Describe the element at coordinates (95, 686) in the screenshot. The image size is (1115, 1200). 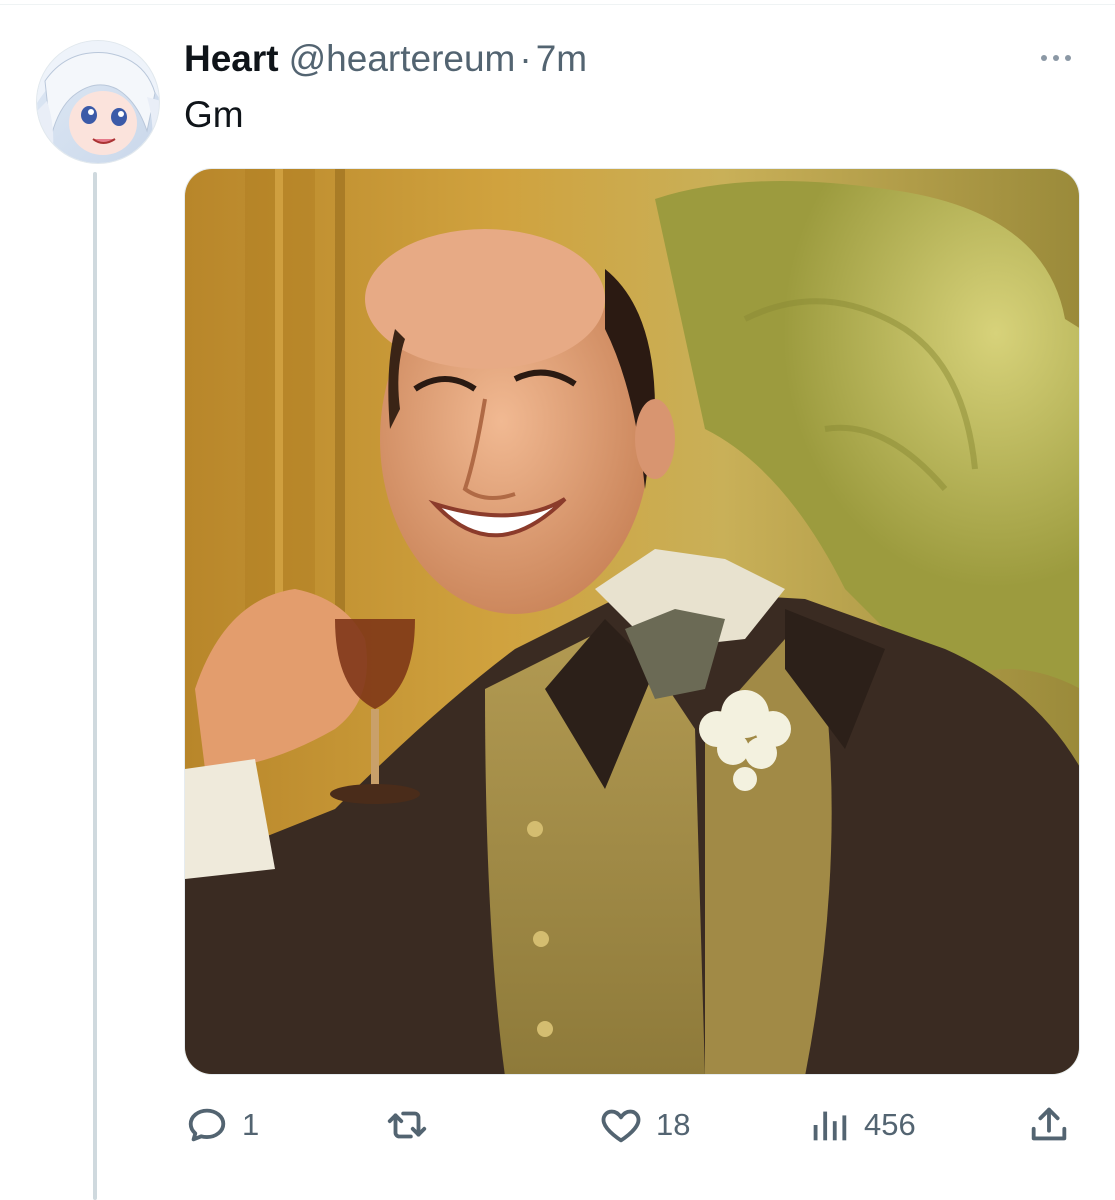
I see `thread-line` at that location.